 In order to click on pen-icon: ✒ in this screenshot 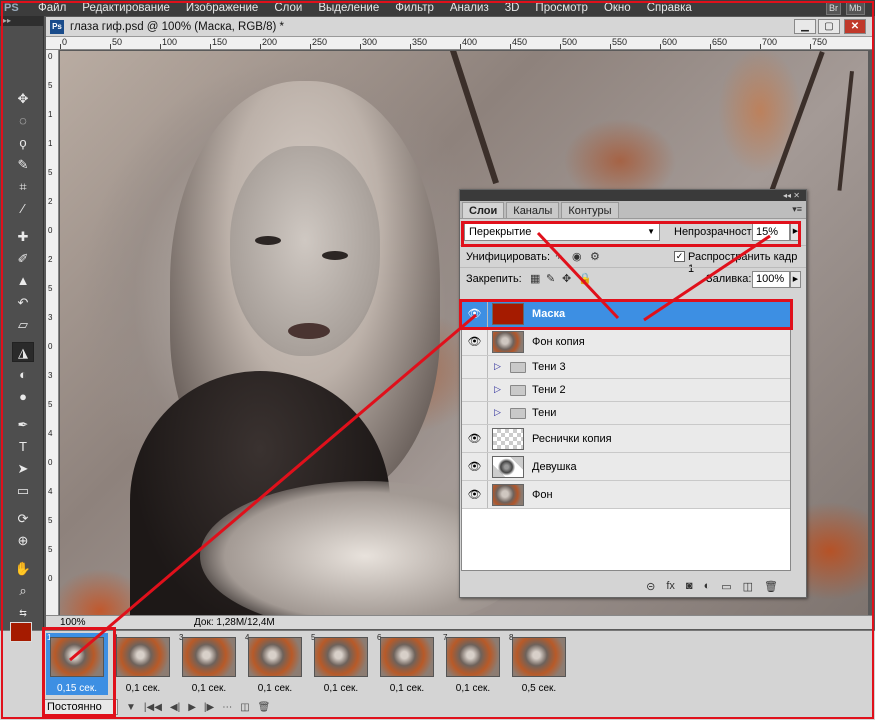, I will do `click(23, 424)`.